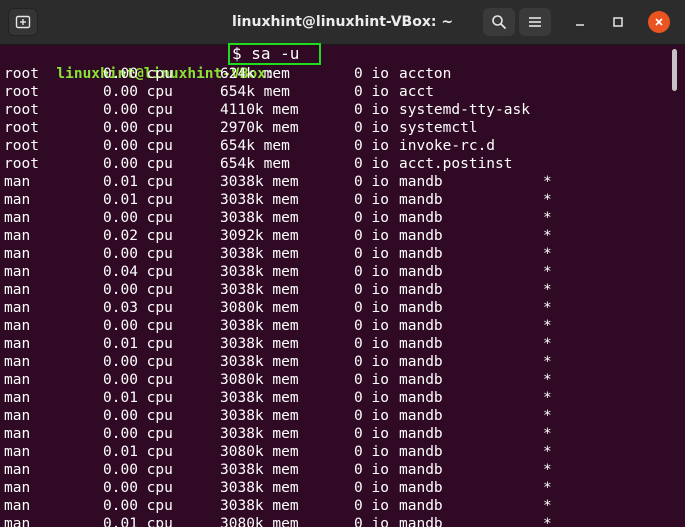 The height and width of the screenshot is (527, 685). I want to click on scrollbar-thumb, so click(674, 70).